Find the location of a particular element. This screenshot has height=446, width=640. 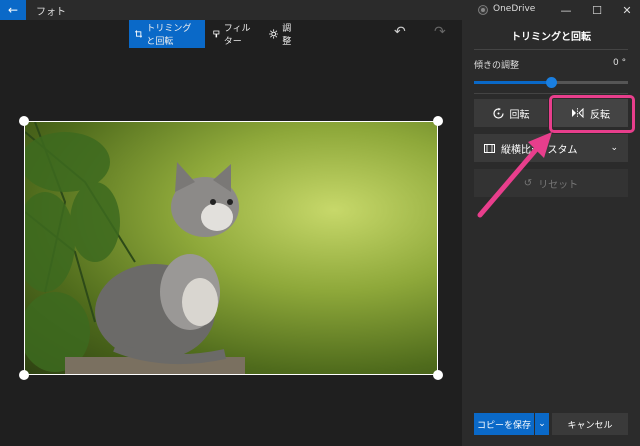

onedrive-icon is located at coordinates (483, 10).